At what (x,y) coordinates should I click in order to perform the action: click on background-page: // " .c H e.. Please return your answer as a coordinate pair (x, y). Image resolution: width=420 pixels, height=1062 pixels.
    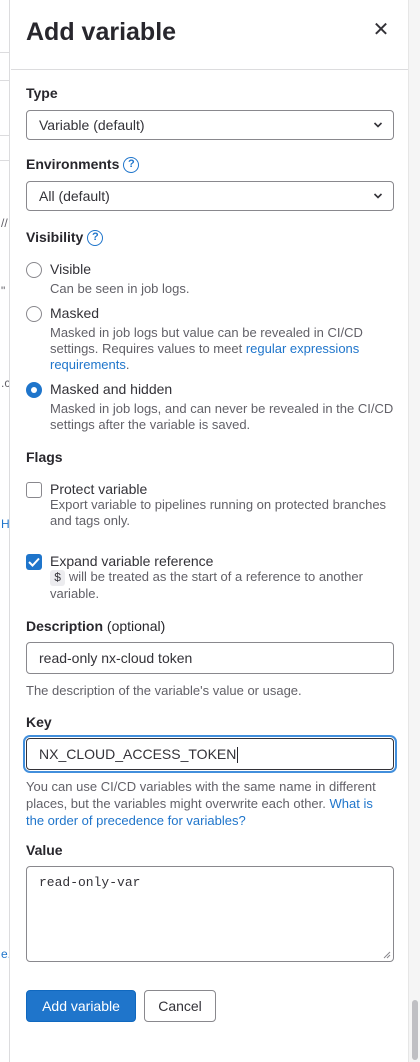
    Looking at the image, I should click on (5, 531).